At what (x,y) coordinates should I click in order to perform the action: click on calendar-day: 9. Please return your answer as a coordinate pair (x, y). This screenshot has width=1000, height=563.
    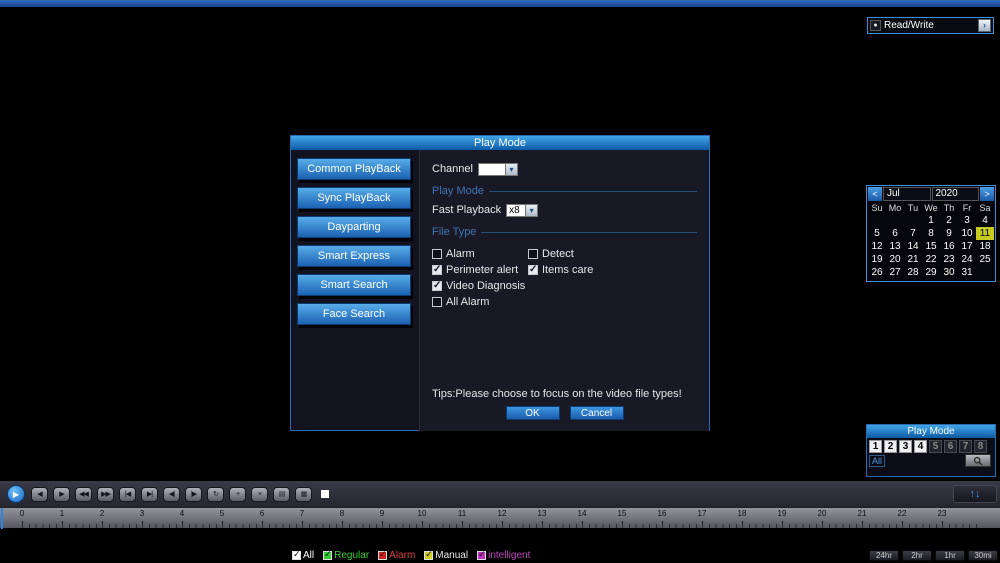
    Looking at the image, I should click on (949, 233).